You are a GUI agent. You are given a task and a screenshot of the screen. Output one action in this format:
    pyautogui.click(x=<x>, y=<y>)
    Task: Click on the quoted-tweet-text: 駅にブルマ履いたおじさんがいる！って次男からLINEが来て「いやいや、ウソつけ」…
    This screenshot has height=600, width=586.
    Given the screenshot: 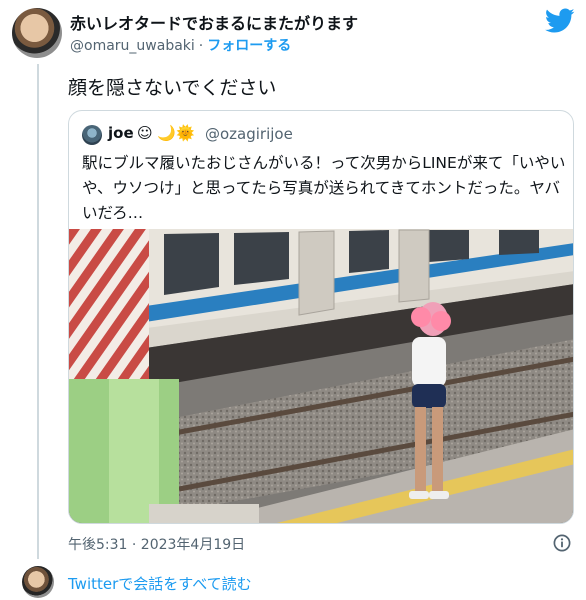 What is the action you would take?
    pyautogui.click(x=324, y=188)
    